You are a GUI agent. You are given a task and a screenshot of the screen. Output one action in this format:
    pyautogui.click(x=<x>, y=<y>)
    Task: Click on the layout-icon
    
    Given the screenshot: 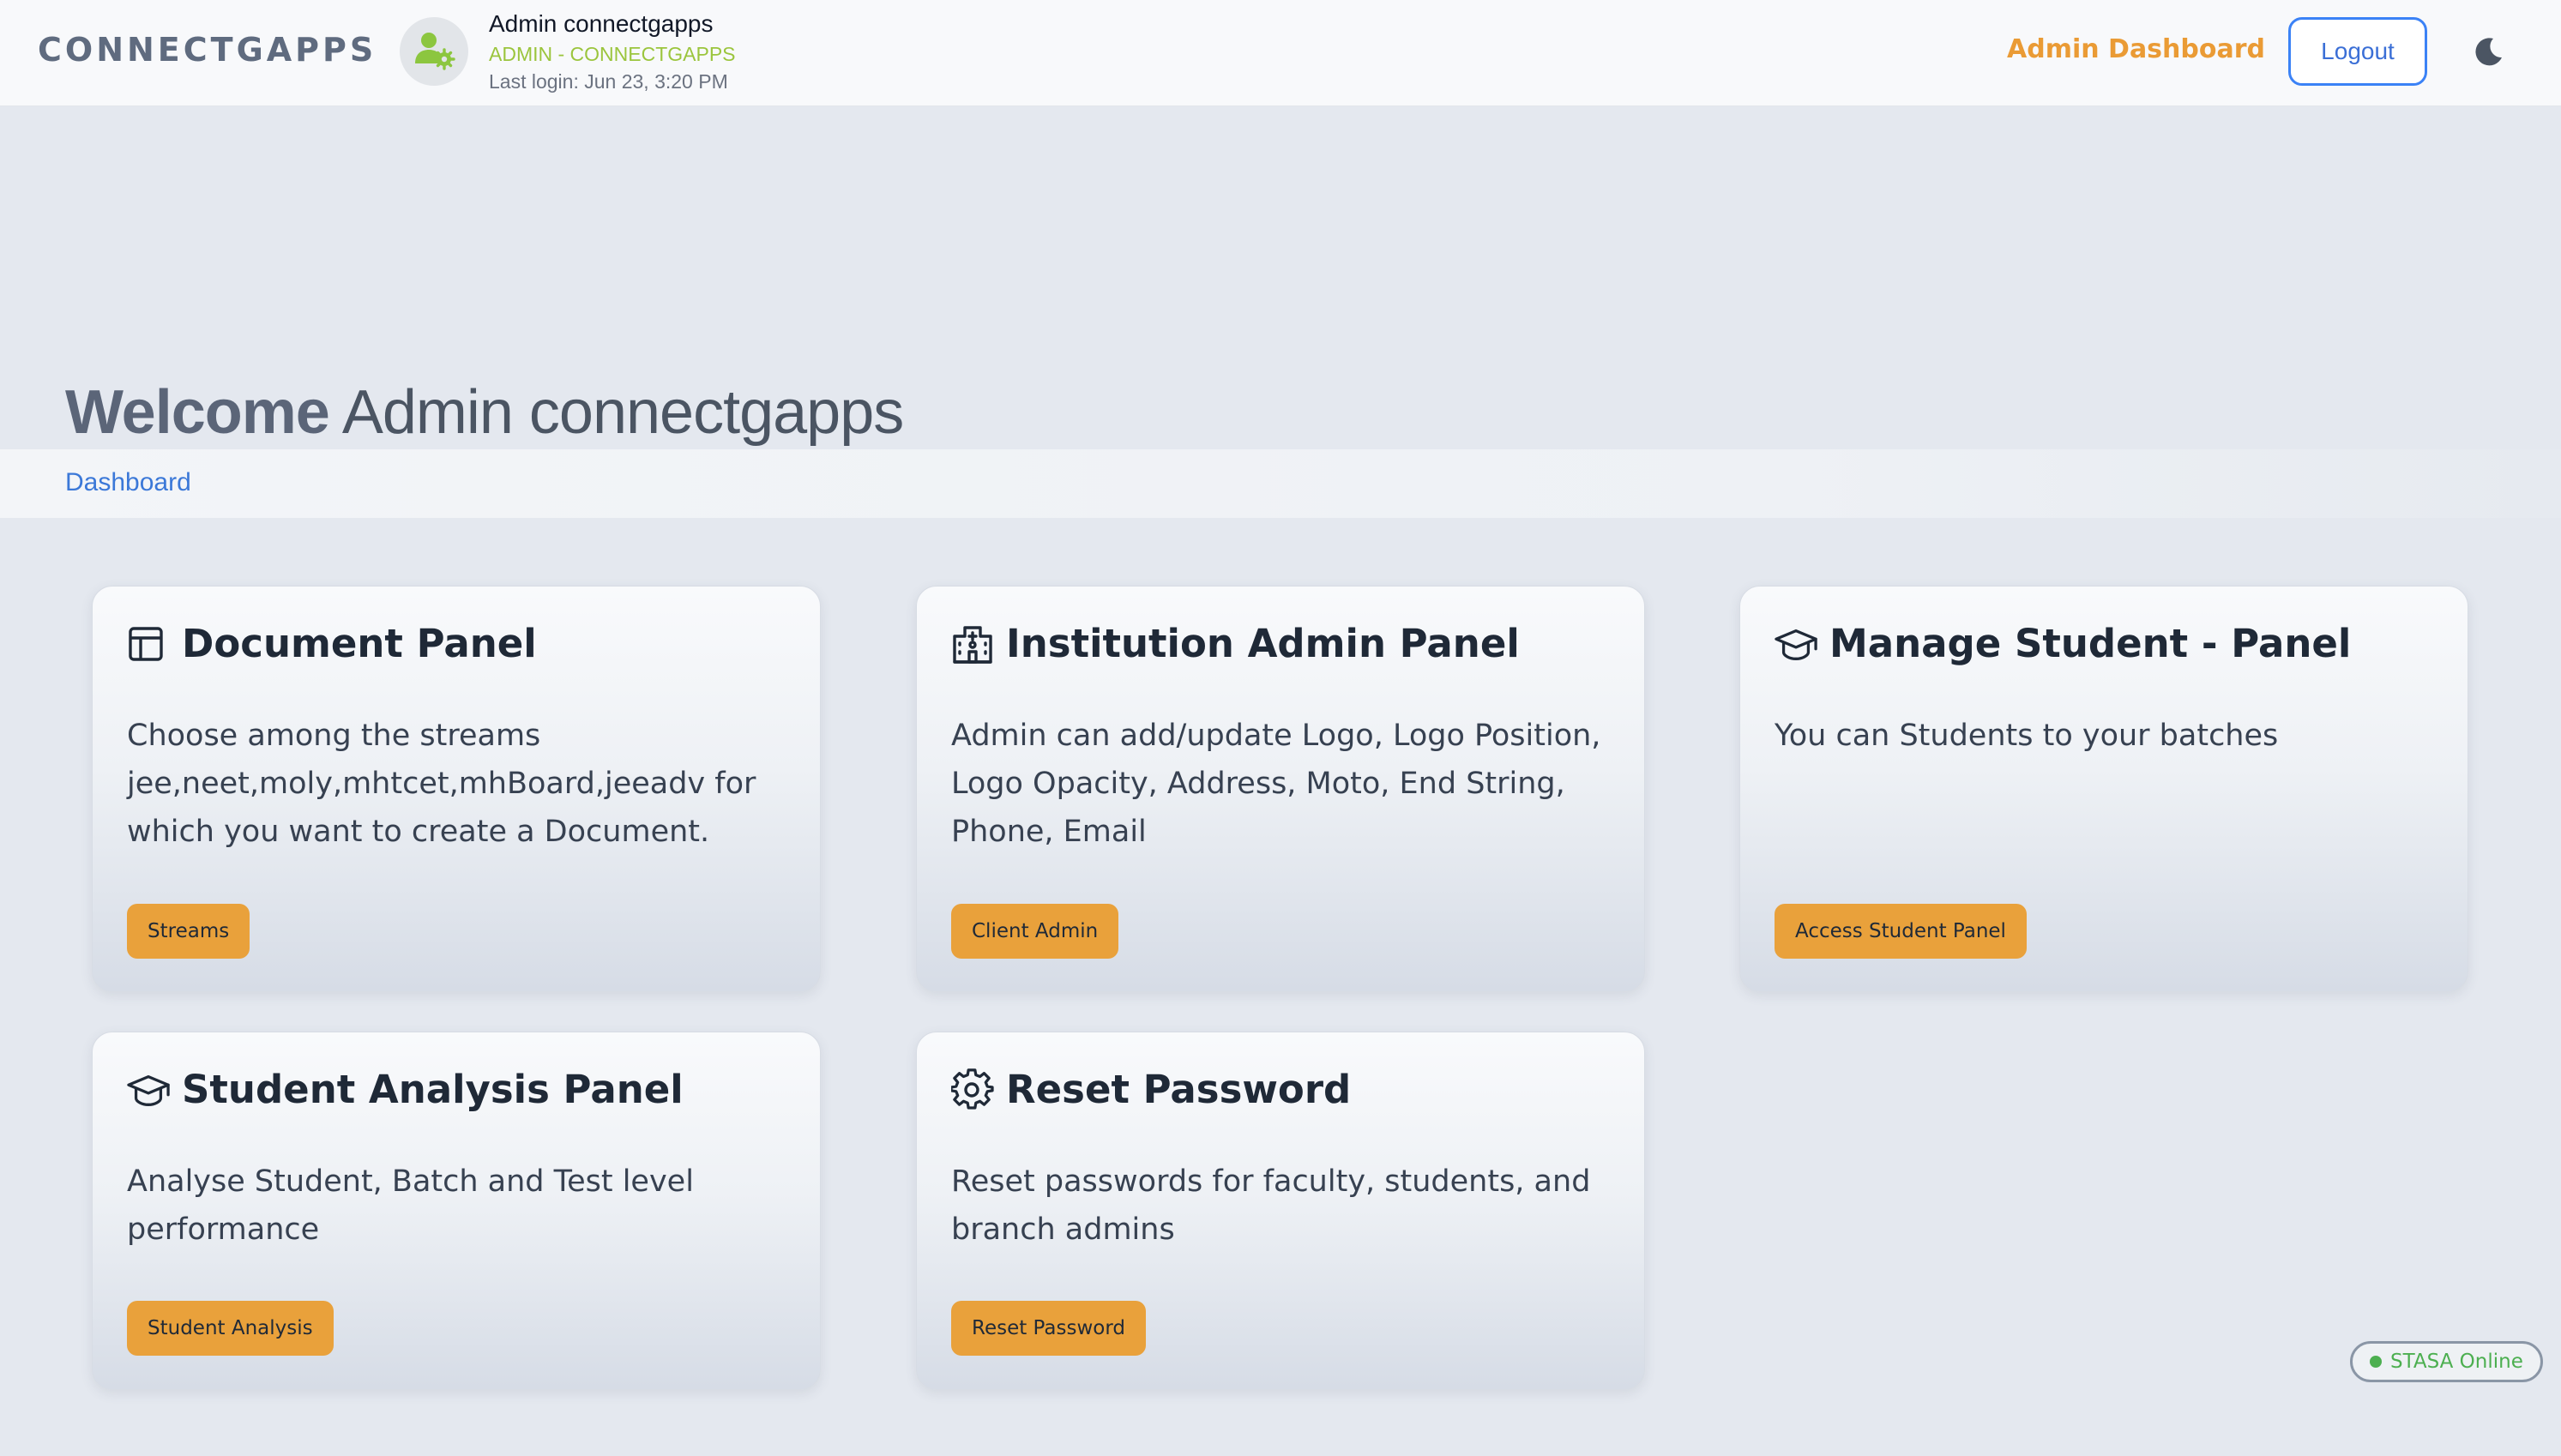 What is the action you would take?
    pyautogui.click(x=148, y=644)
    